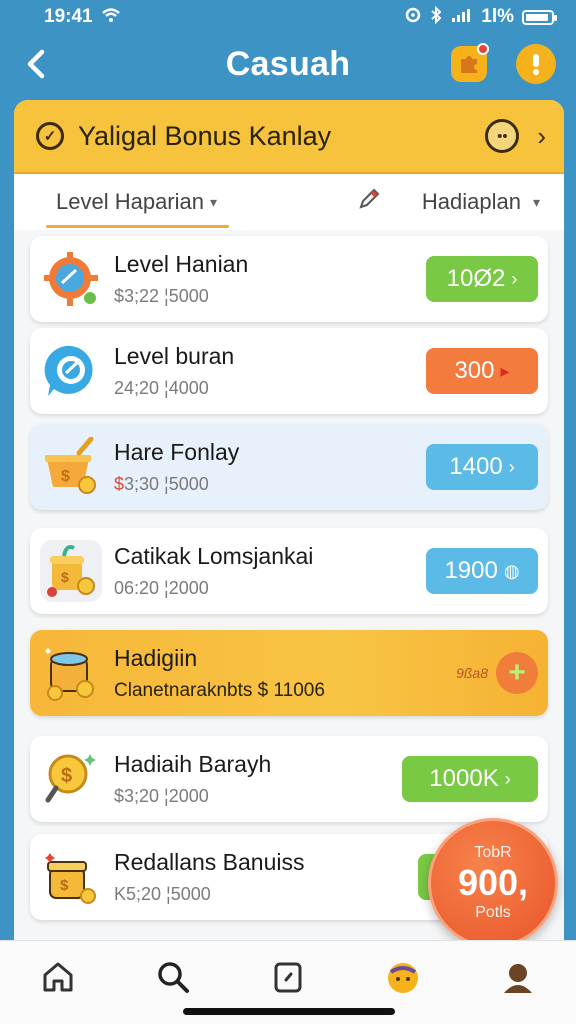 This screenshot has width=576, height=1024. What do you see at coordinates (209, 862) in the screenshot?
I see `item-title: Redallans Banuiss` at bounding box center [209, 862].